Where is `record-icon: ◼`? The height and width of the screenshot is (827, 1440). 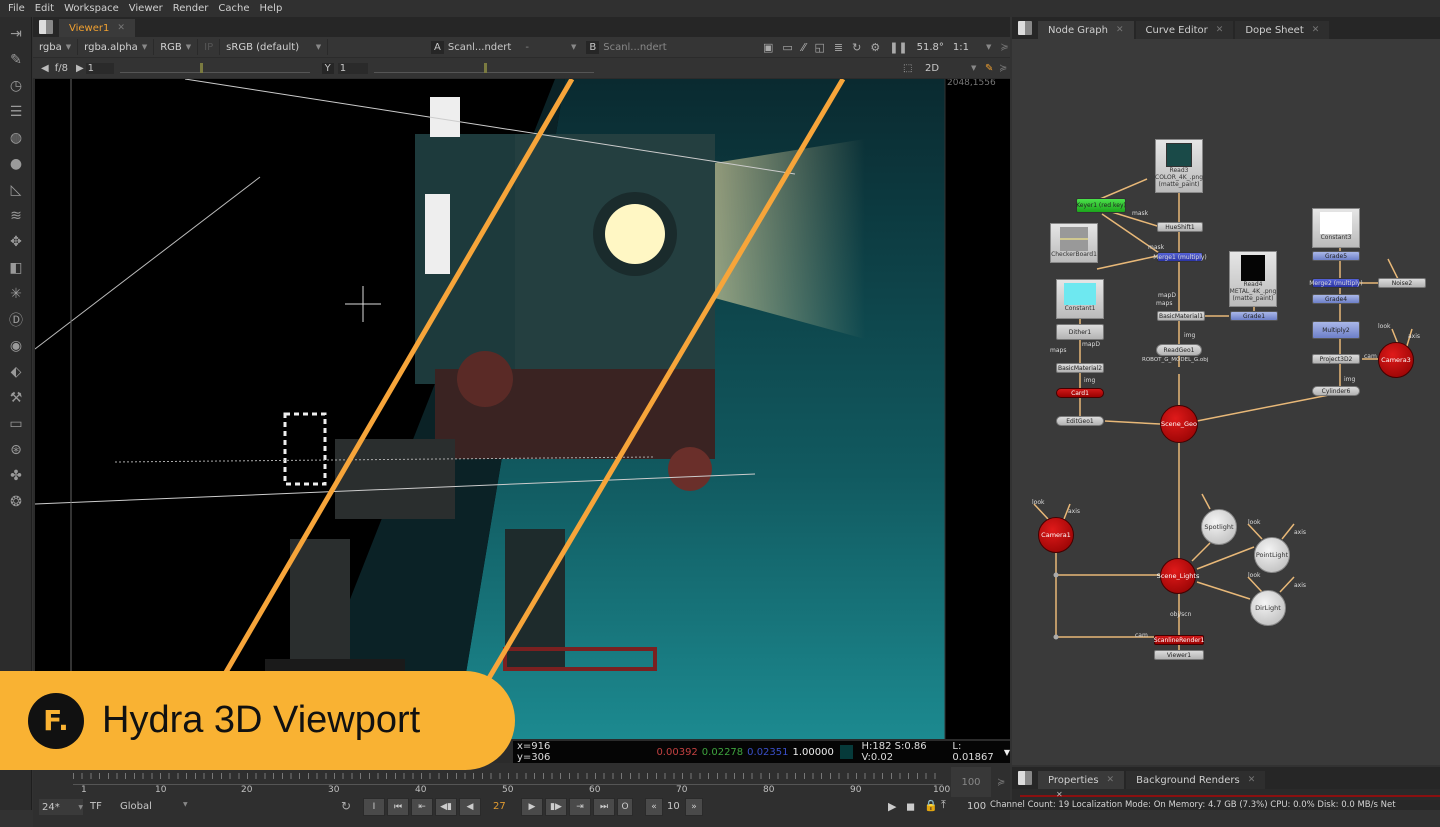
record-icon: ◼ is located at coordinates (910, 806).